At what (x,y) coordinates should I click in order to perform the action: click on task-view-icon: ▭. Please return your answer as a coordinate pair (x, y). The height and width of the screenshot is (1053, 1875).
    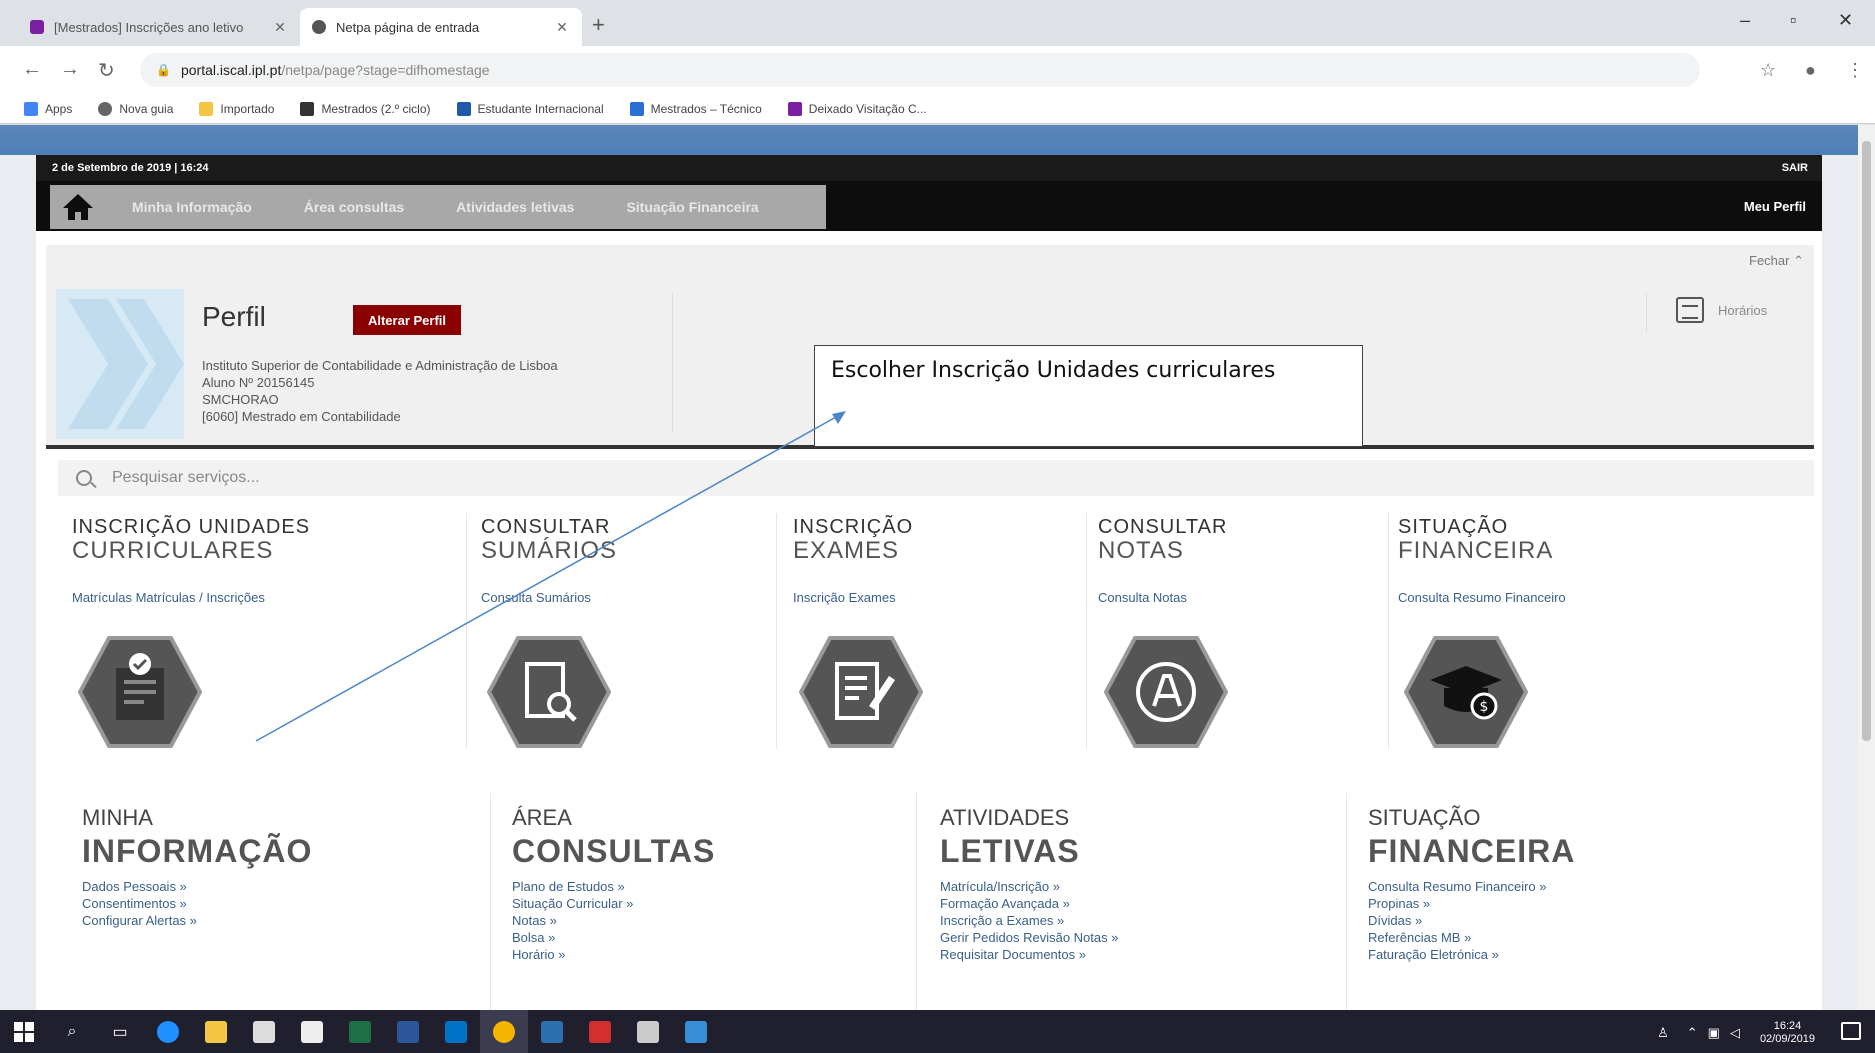
    Looking at the image, I should click on (120, 1031).